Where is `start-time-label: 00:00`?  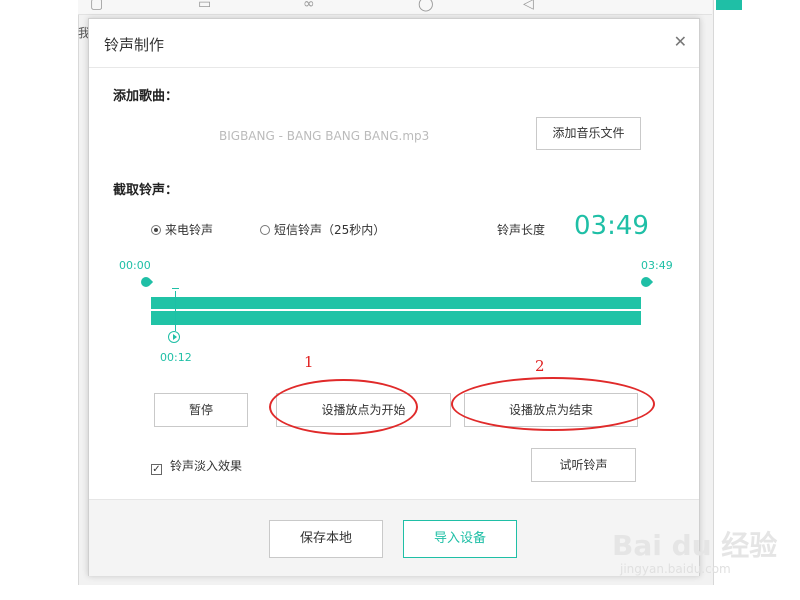
start-time-label: 00:00 is located at coordinates (135, 265).